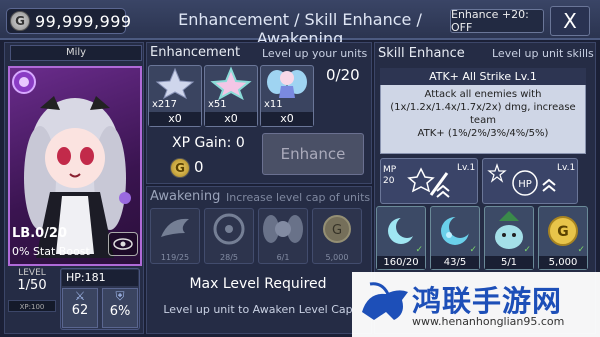 This screenshot has width=600, height=337. I want to click on xp-gain-label: XP Gain: 0, so click(208, 143).